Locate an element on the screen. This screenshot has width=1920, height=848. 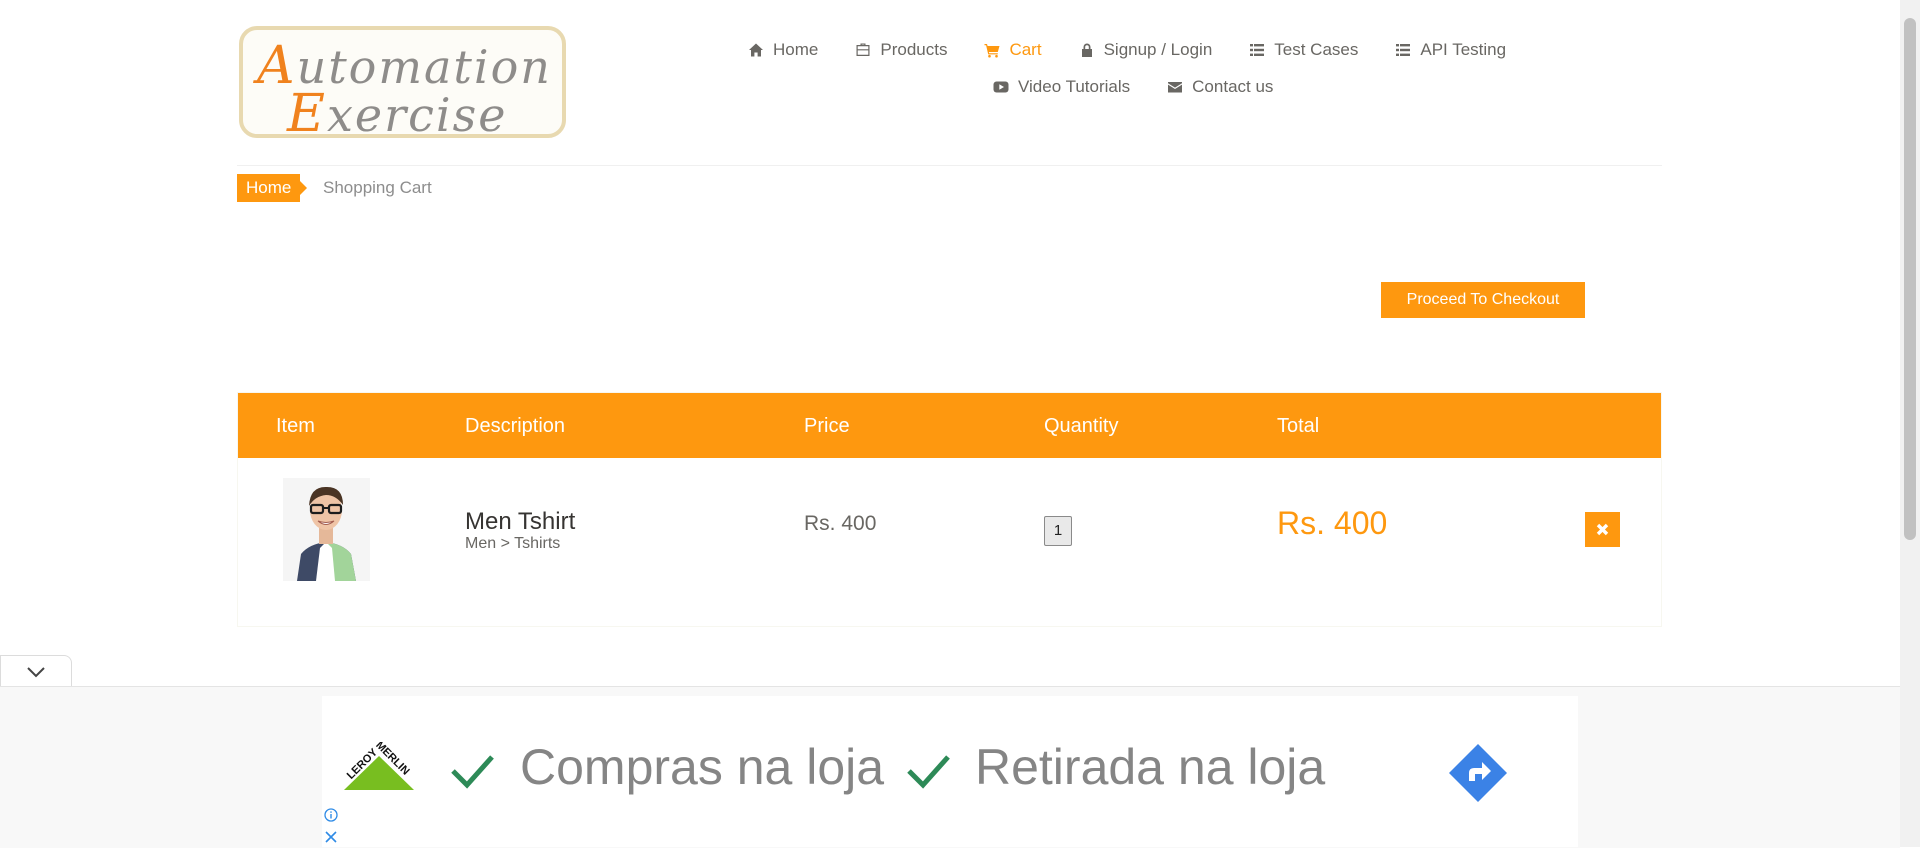
product-category: Men > Tshirts is located at coordinates (513, 543).